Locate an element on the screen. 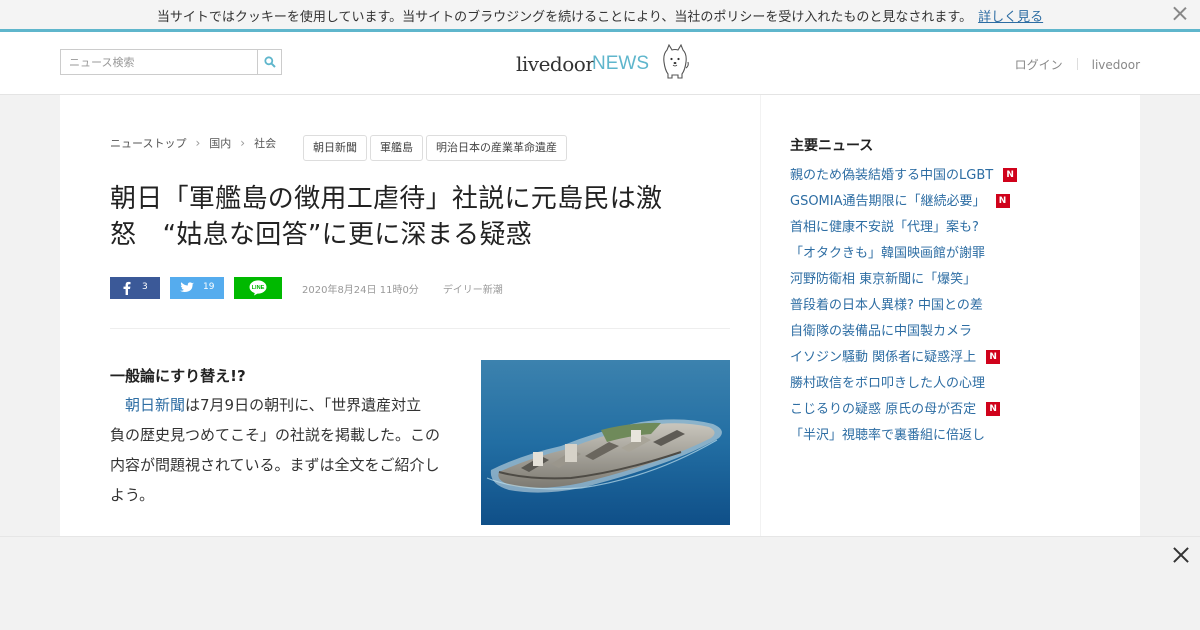 The width and height of the screenshot is (1200, 630). news-link: GSOMIA通告期限に「継続必要」 is located at coordinates (888, 201).